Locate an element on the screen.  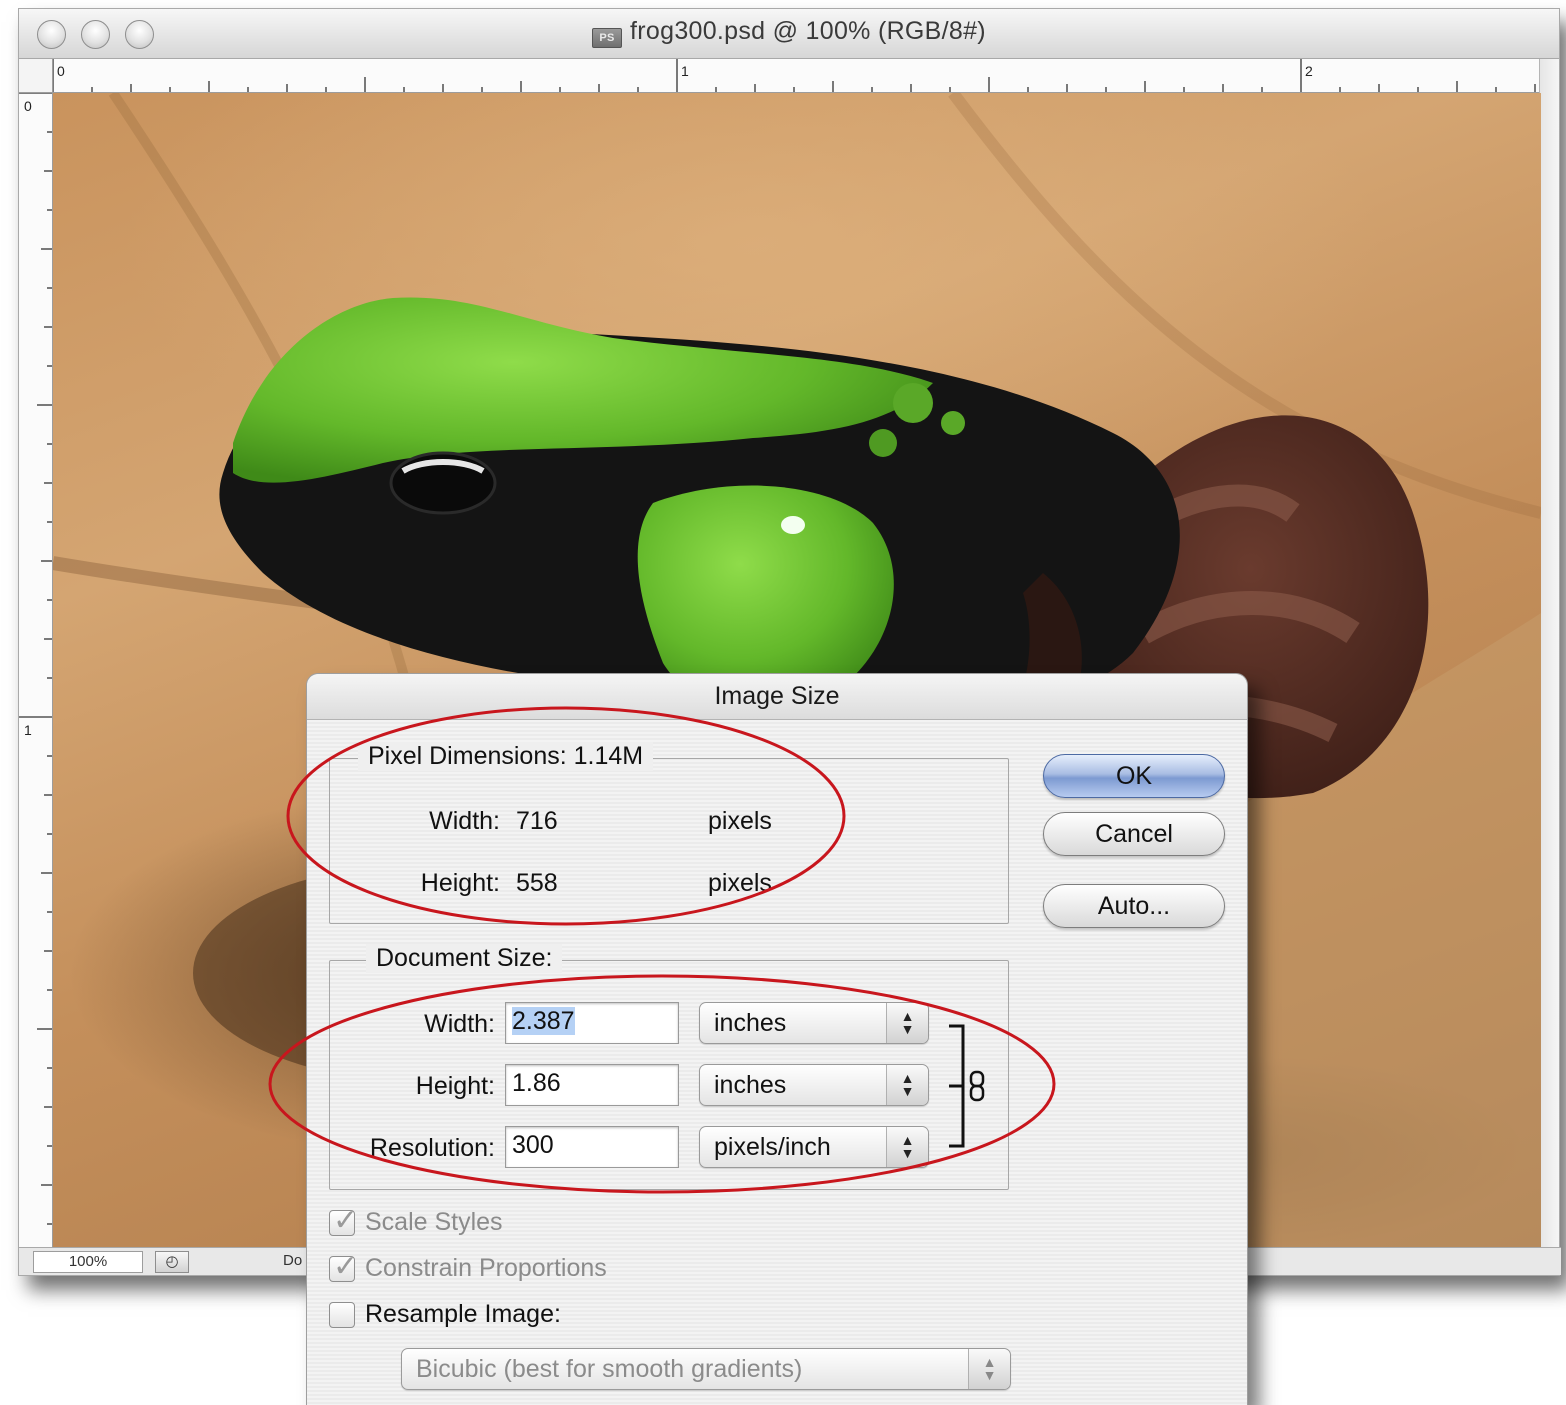
window-title: frog300.psd @ 100% (RGB/8#) is located at coordinates (808, 31).